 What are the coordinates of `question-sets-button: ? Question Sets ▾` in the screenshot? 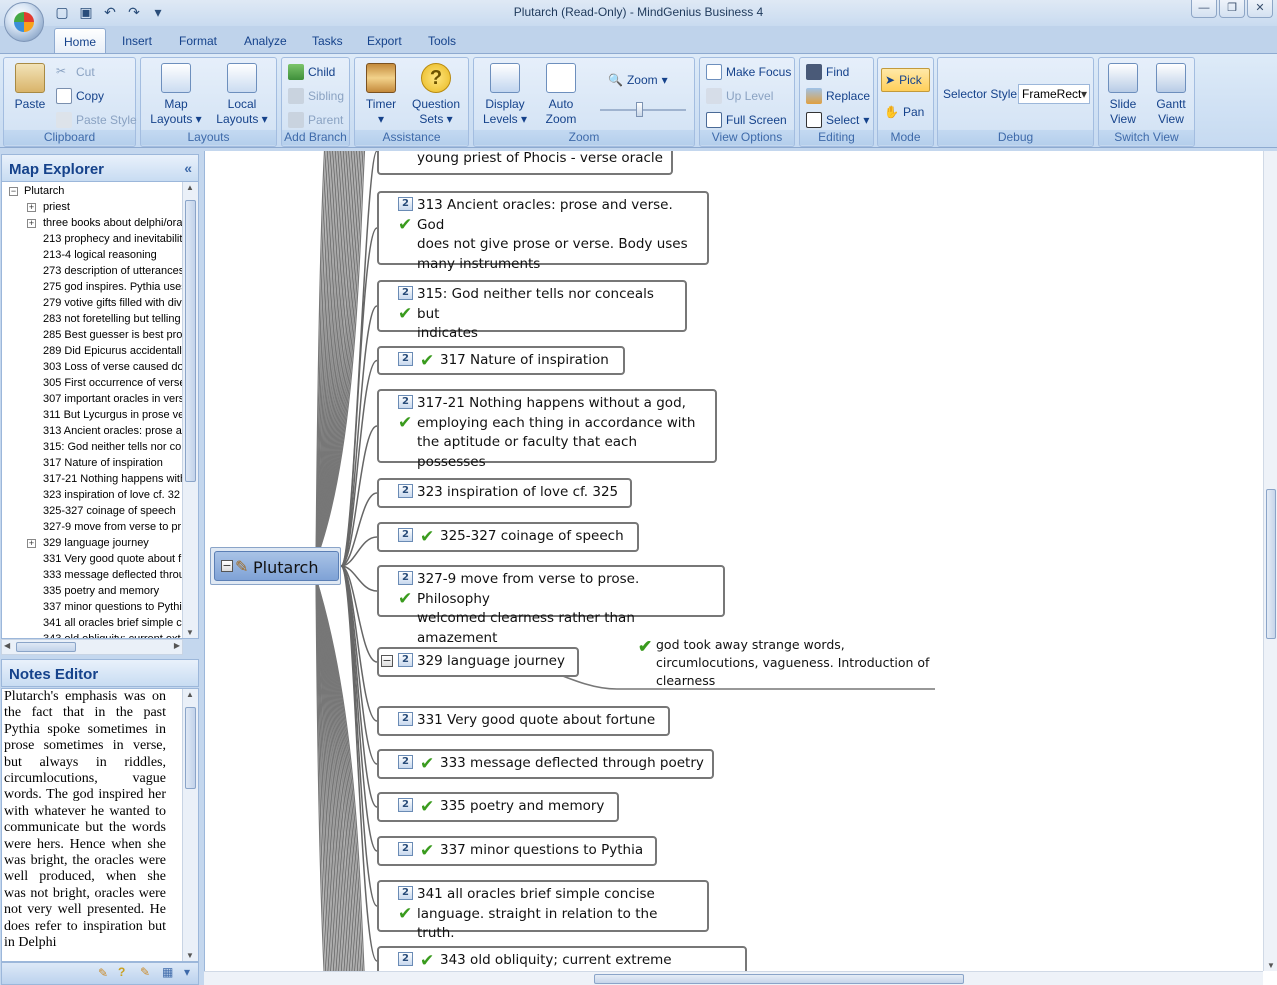 It's located at (436, 95).